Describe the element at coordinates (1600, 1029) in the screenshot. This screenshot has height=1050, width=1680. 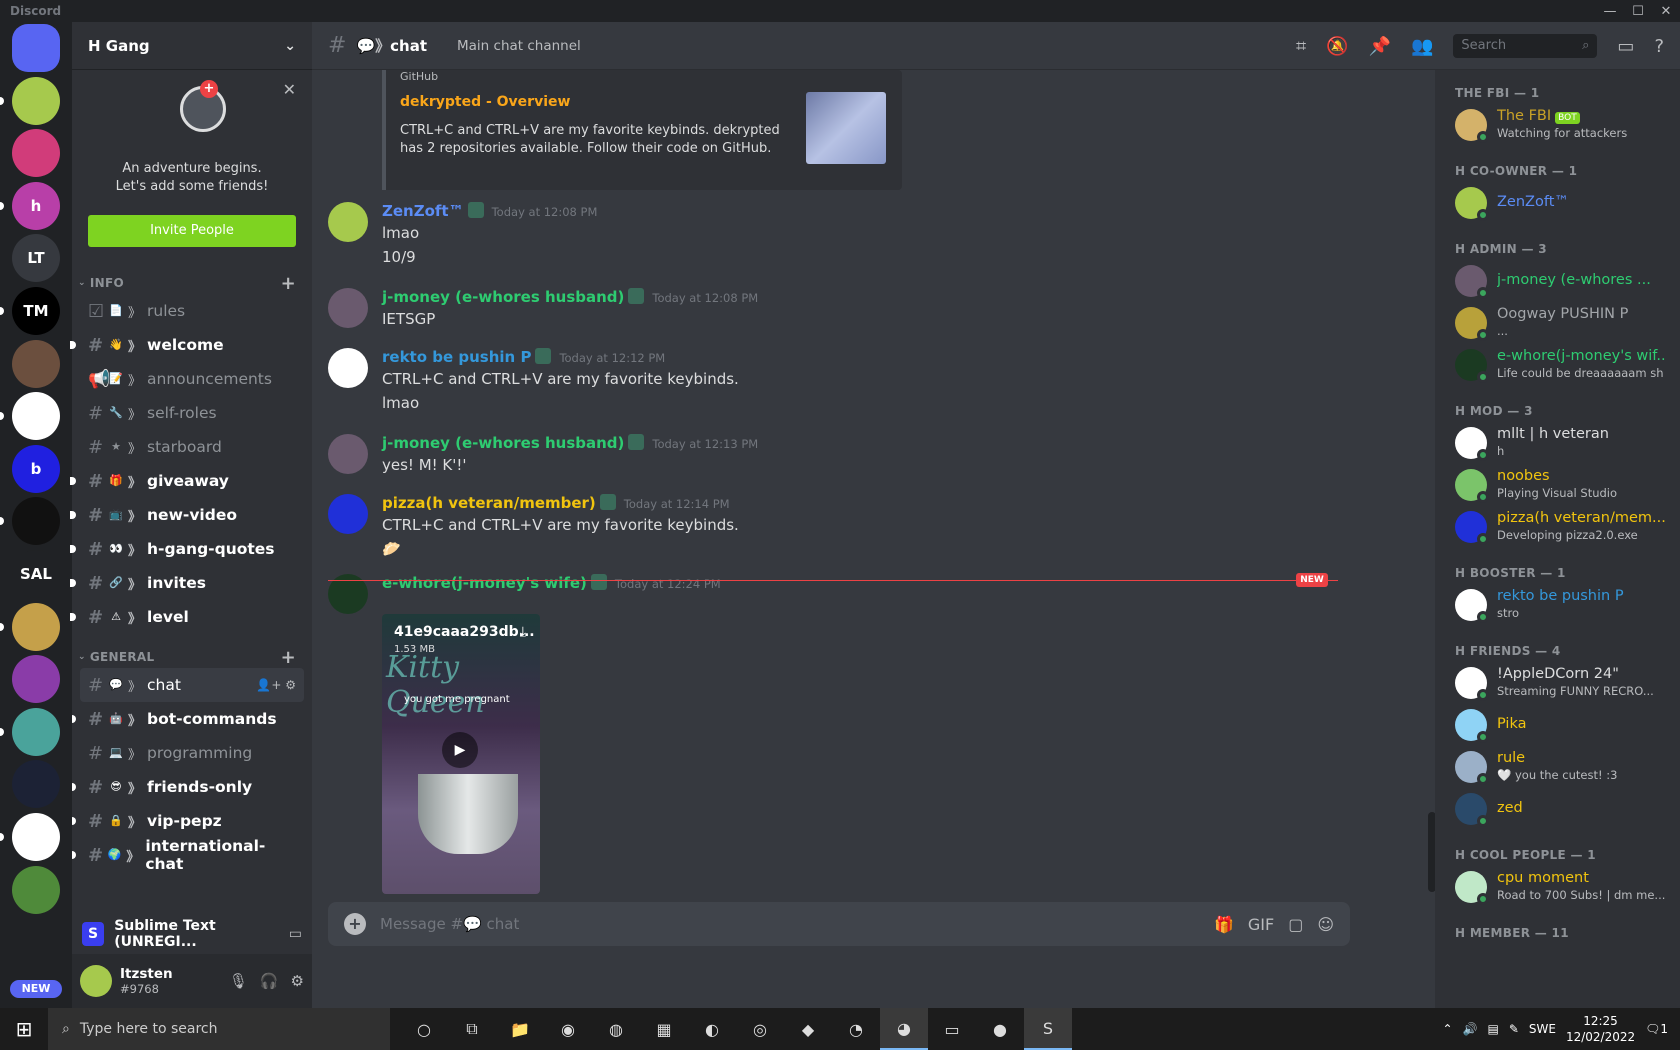
I see `clock: 12:25 12/02/2022` at that location.